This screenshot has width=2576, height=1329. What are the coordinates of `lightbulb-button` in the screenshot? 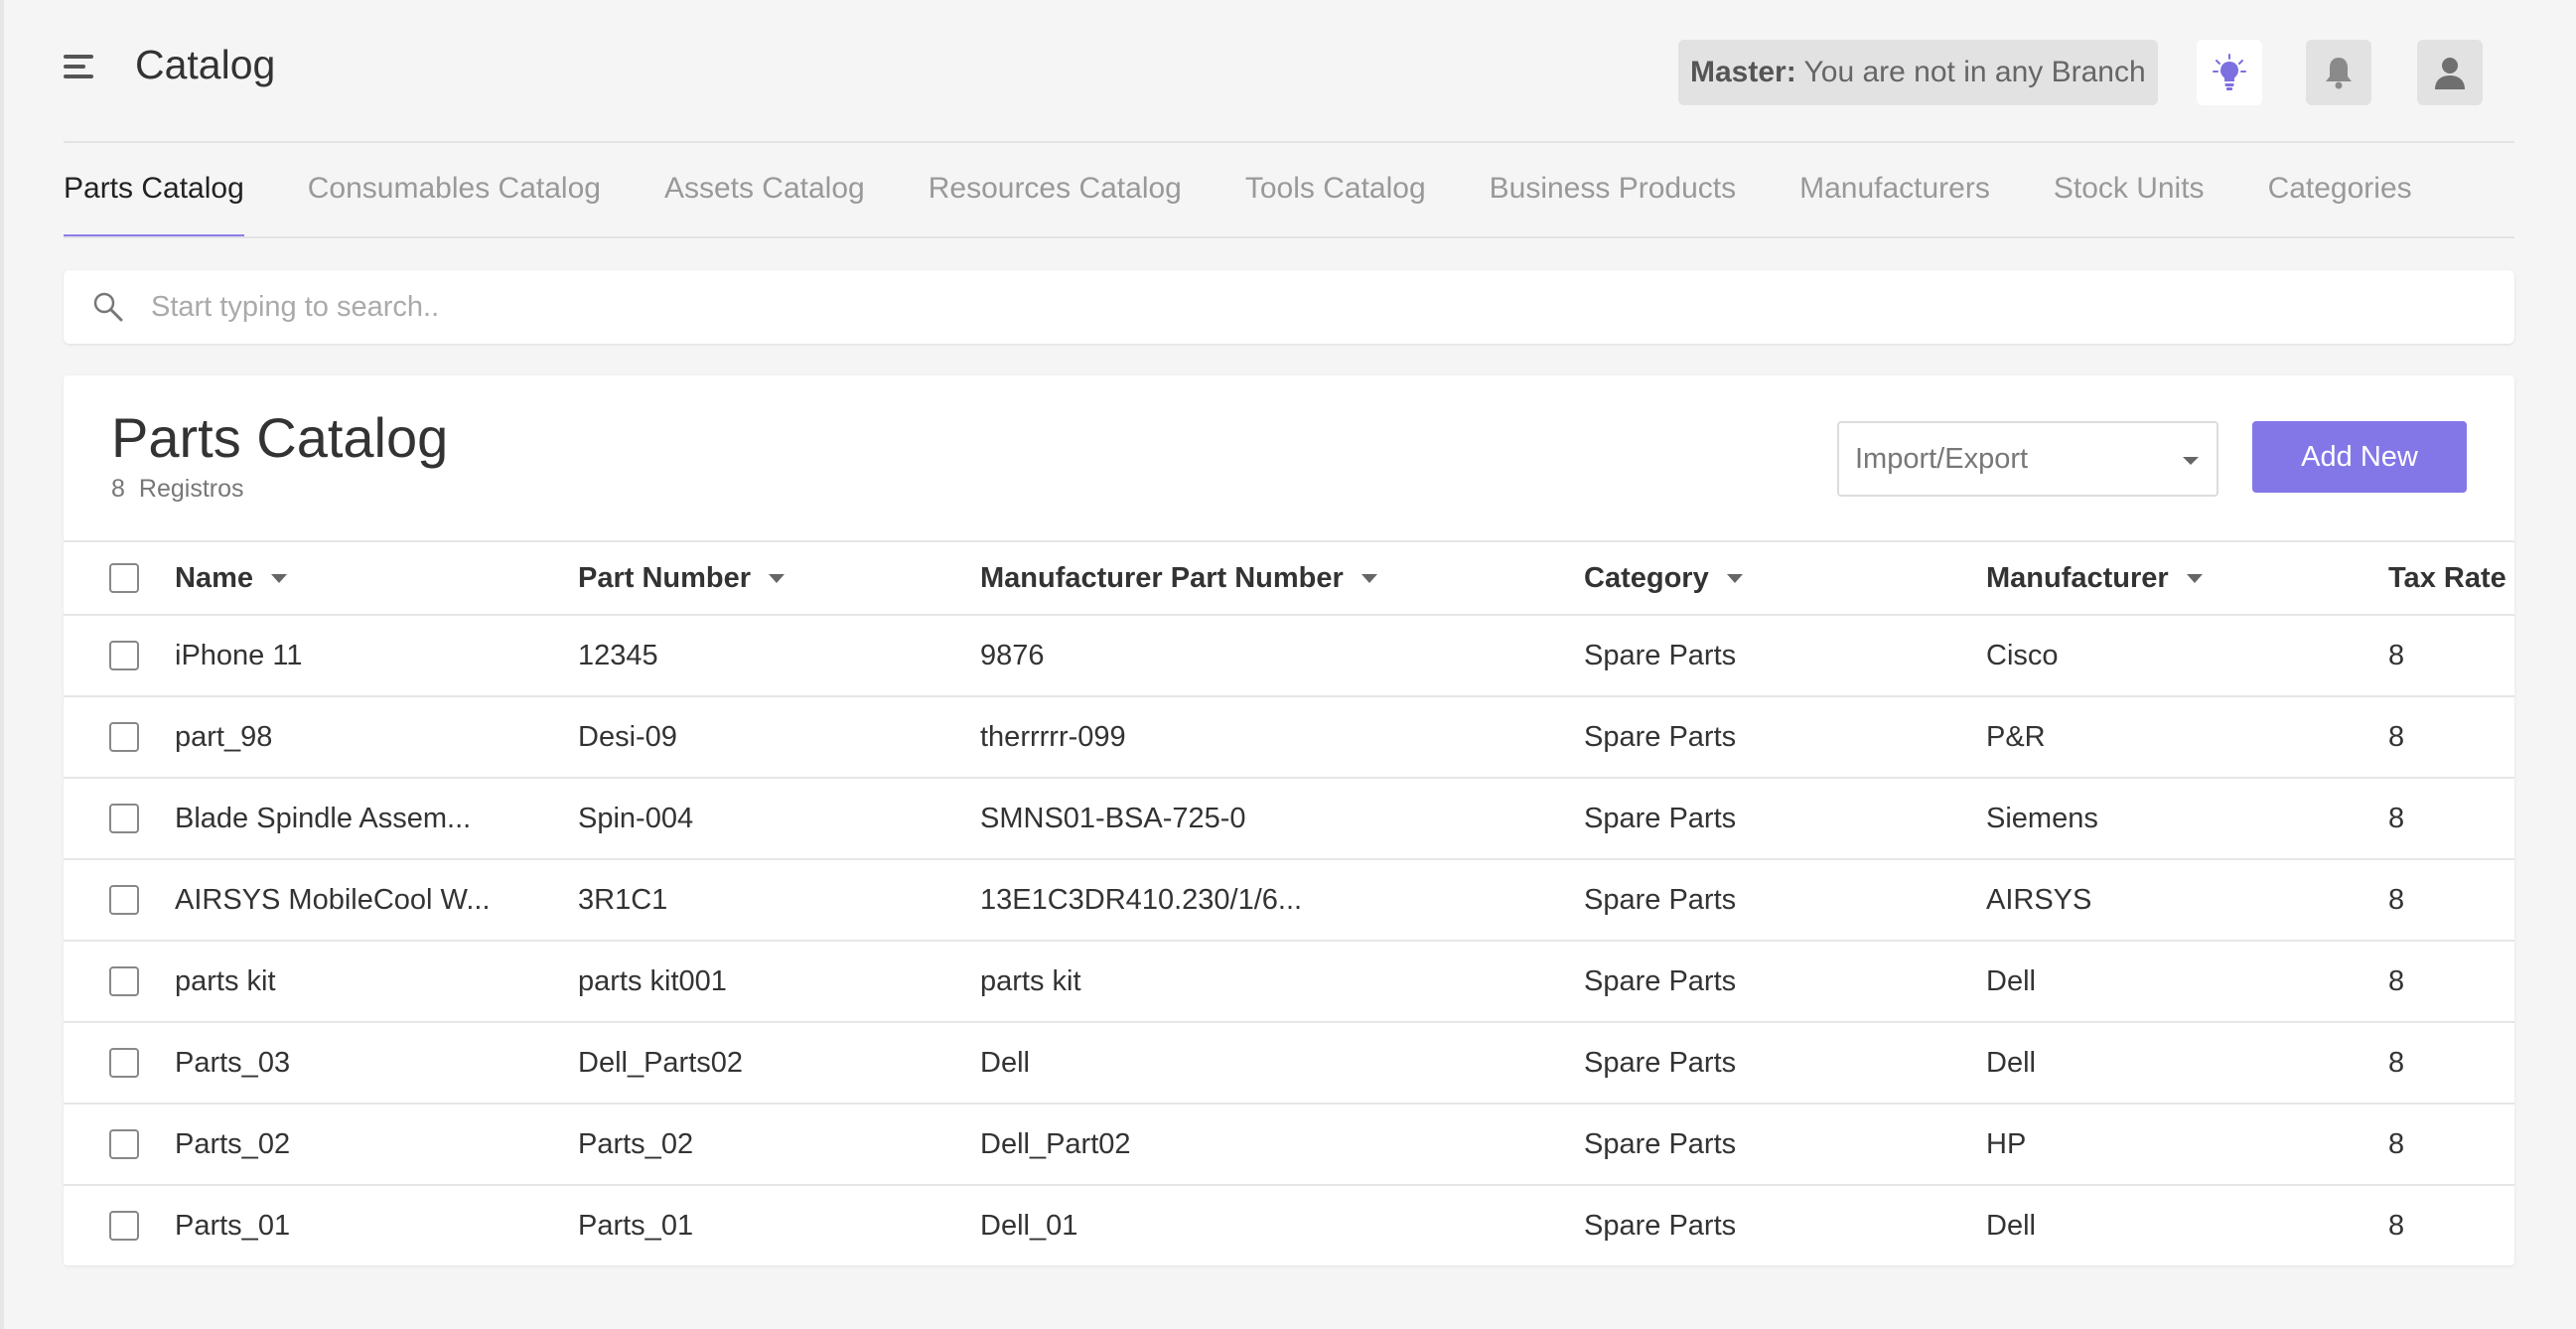 It's located at (2230, 72).